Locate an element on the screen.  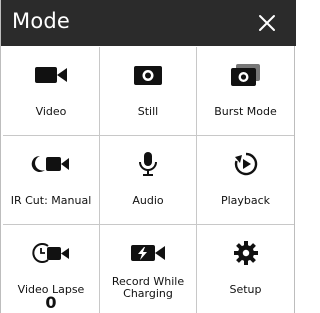
record-while-charging-icon is located at coordinates (148, 253).